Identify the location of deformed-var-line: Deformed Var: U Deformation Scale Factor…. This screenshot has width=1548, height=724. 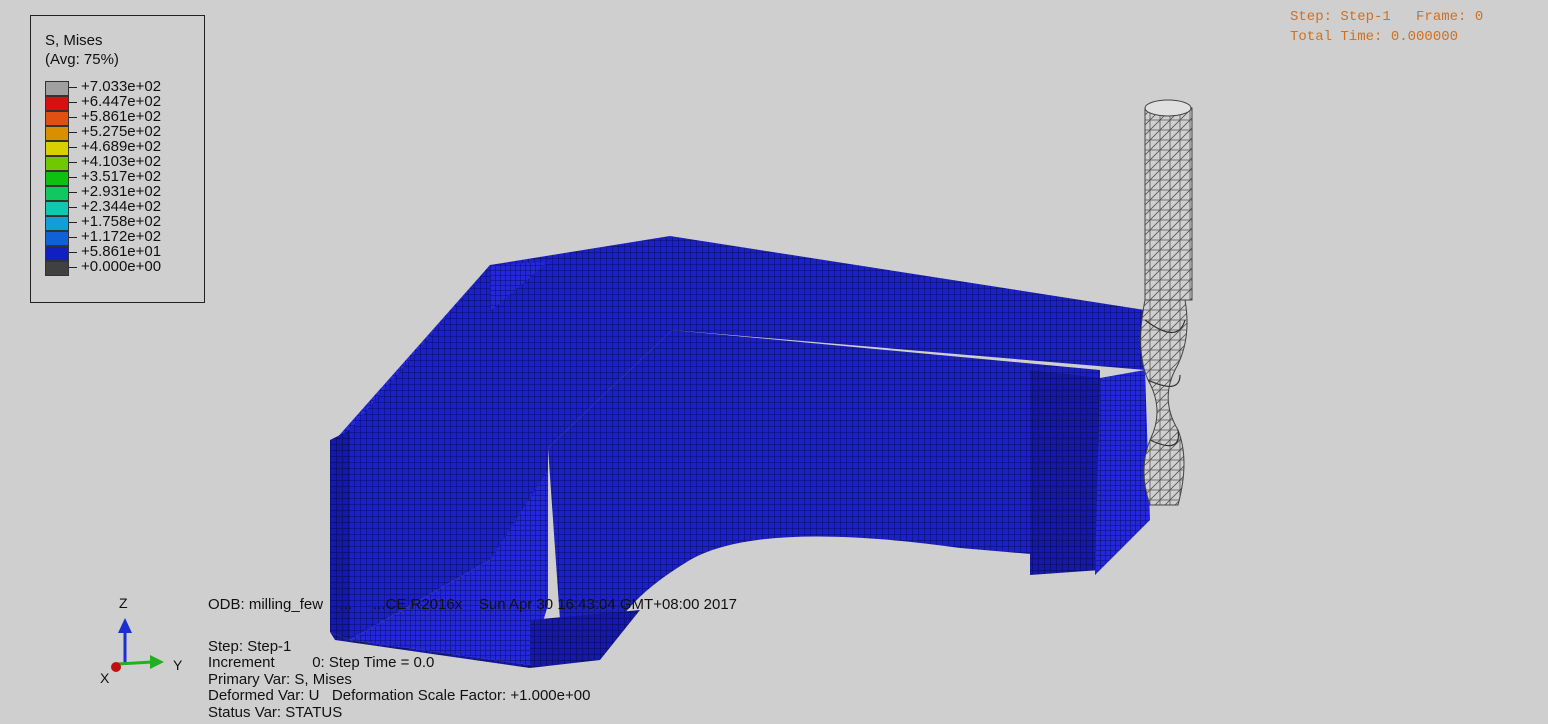
(399, 695).